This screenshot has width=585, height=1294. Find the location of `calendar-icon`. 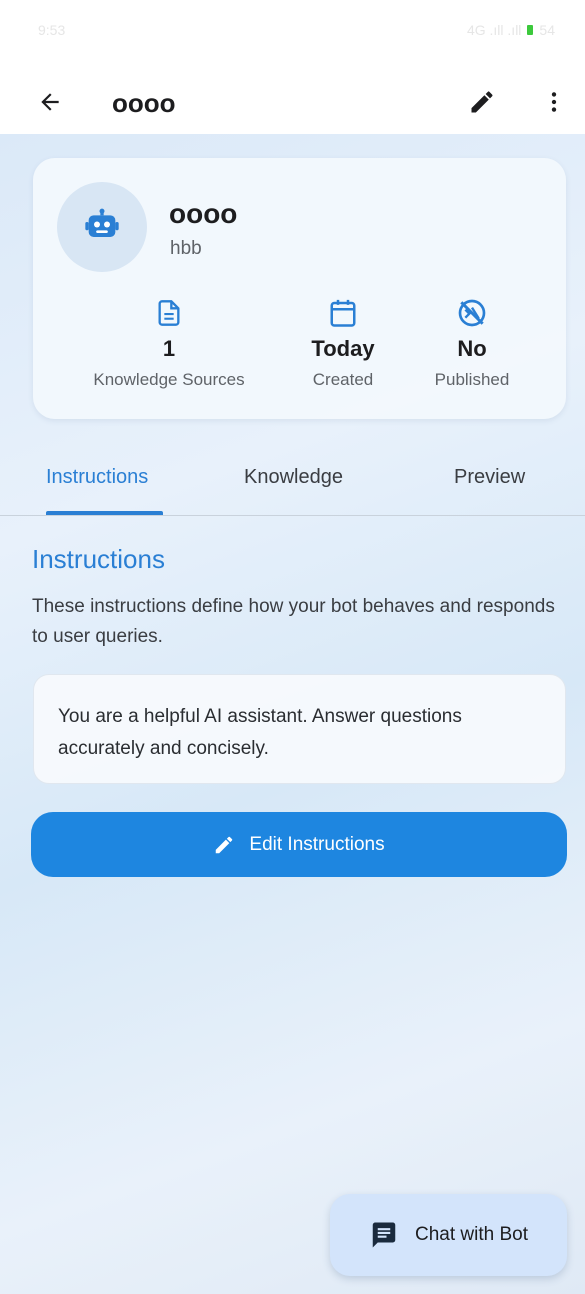

calendar-icon is located at coordinates (343, 313).